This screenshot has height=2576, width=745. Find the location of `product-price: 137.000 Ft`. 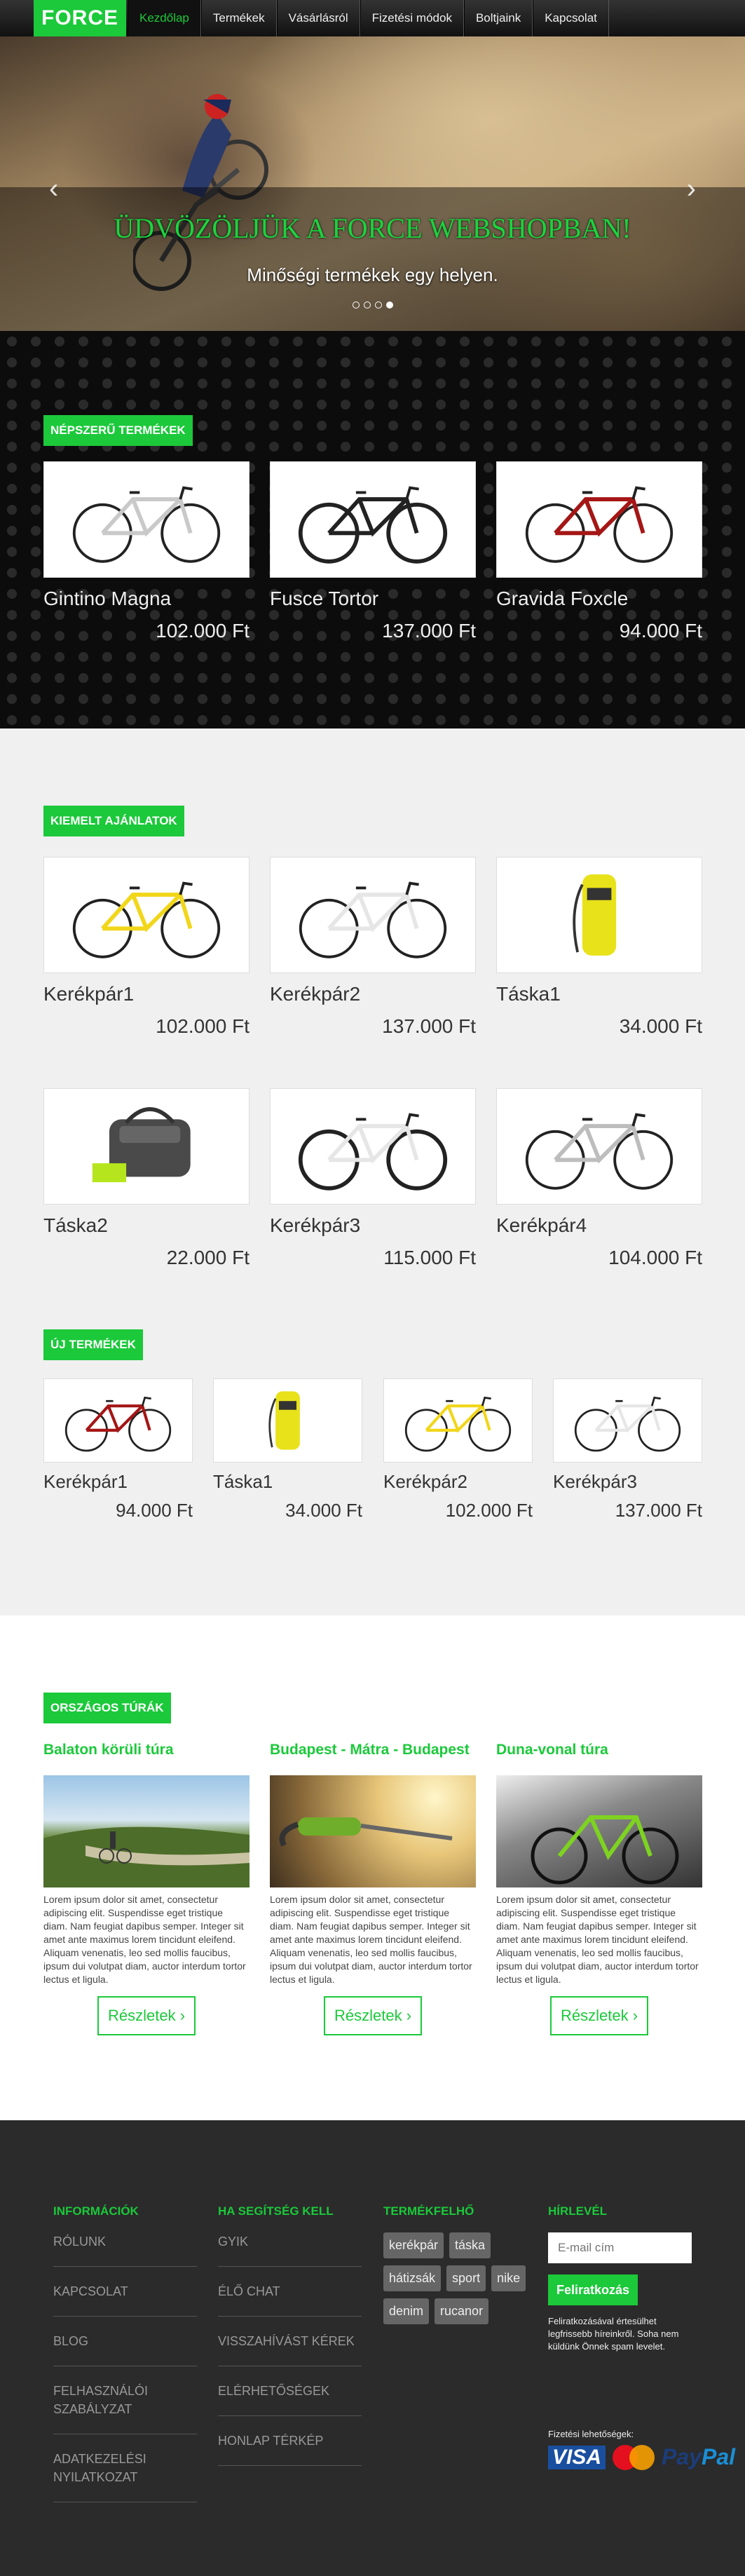

product-price: 137.000 Ft is located at coordinates (429, 631).